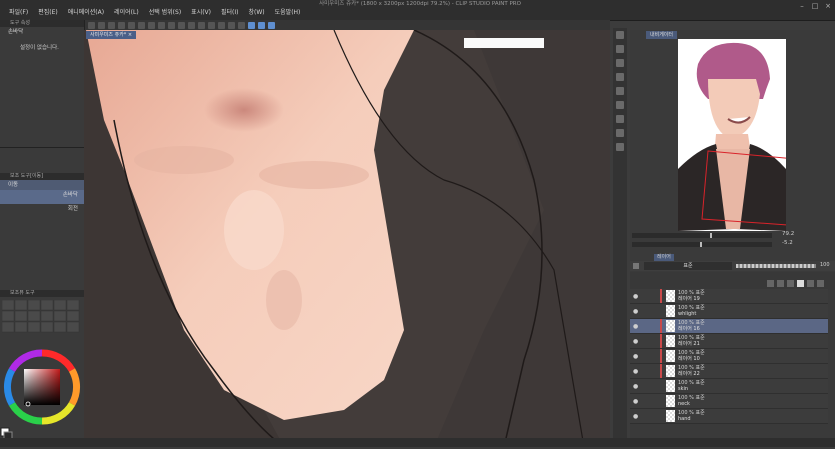  What do you see at coordinates (664, 257) in the screenshot?
I see `layer-tab: 레이어` at bounding box center [664, 257].